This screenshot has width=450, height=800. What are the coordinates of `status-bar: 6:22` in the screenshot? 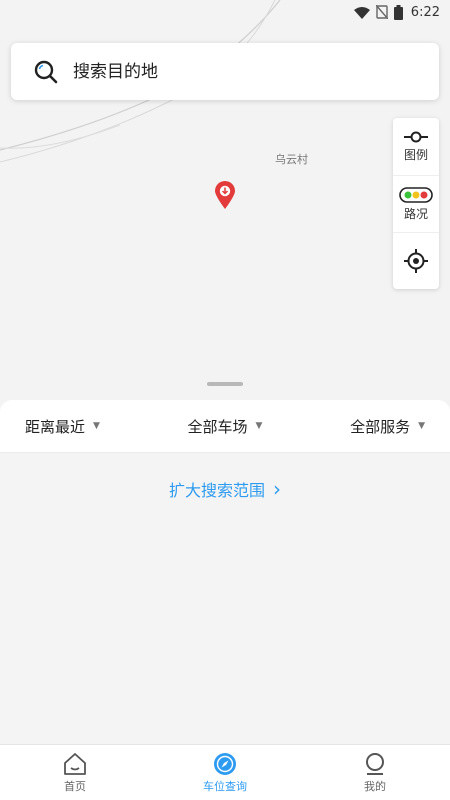 It's located at (225, 12).